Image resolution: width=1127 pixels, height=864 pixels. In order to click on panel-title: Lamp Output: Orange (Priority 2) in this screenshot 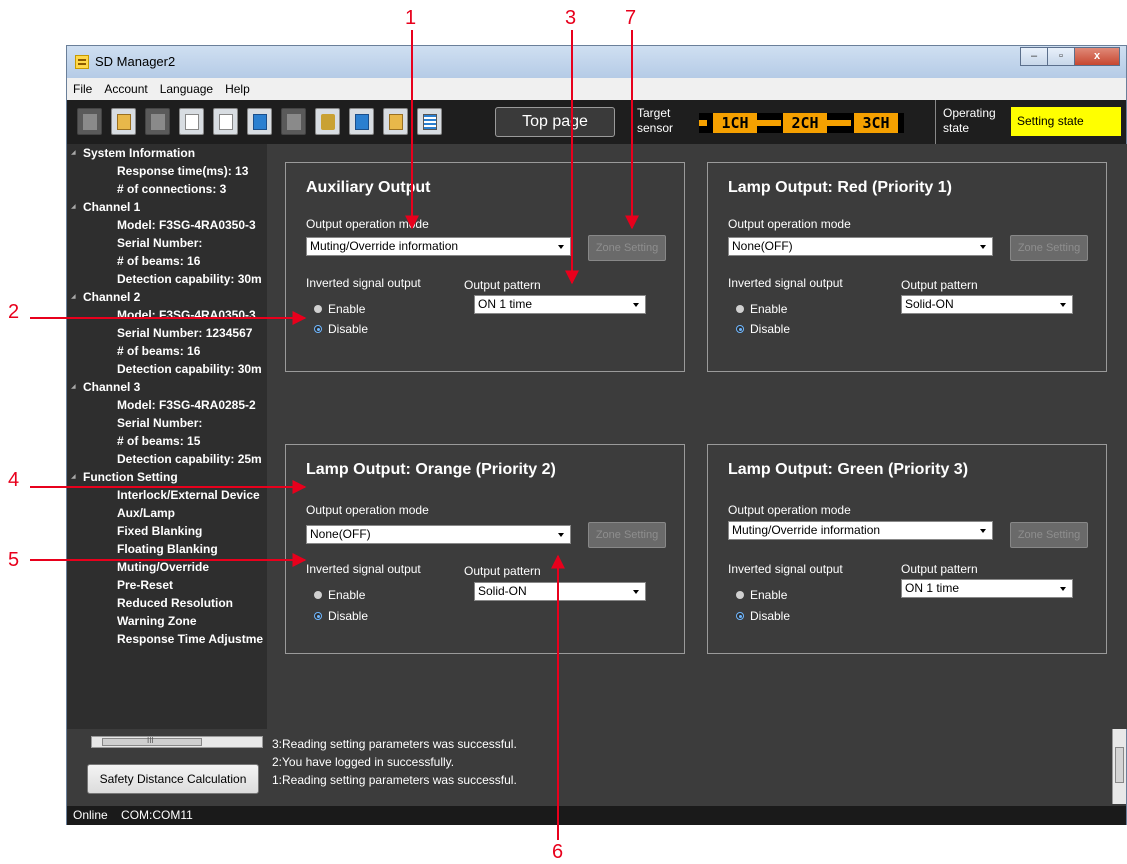, I will do `click(431, 469)`.